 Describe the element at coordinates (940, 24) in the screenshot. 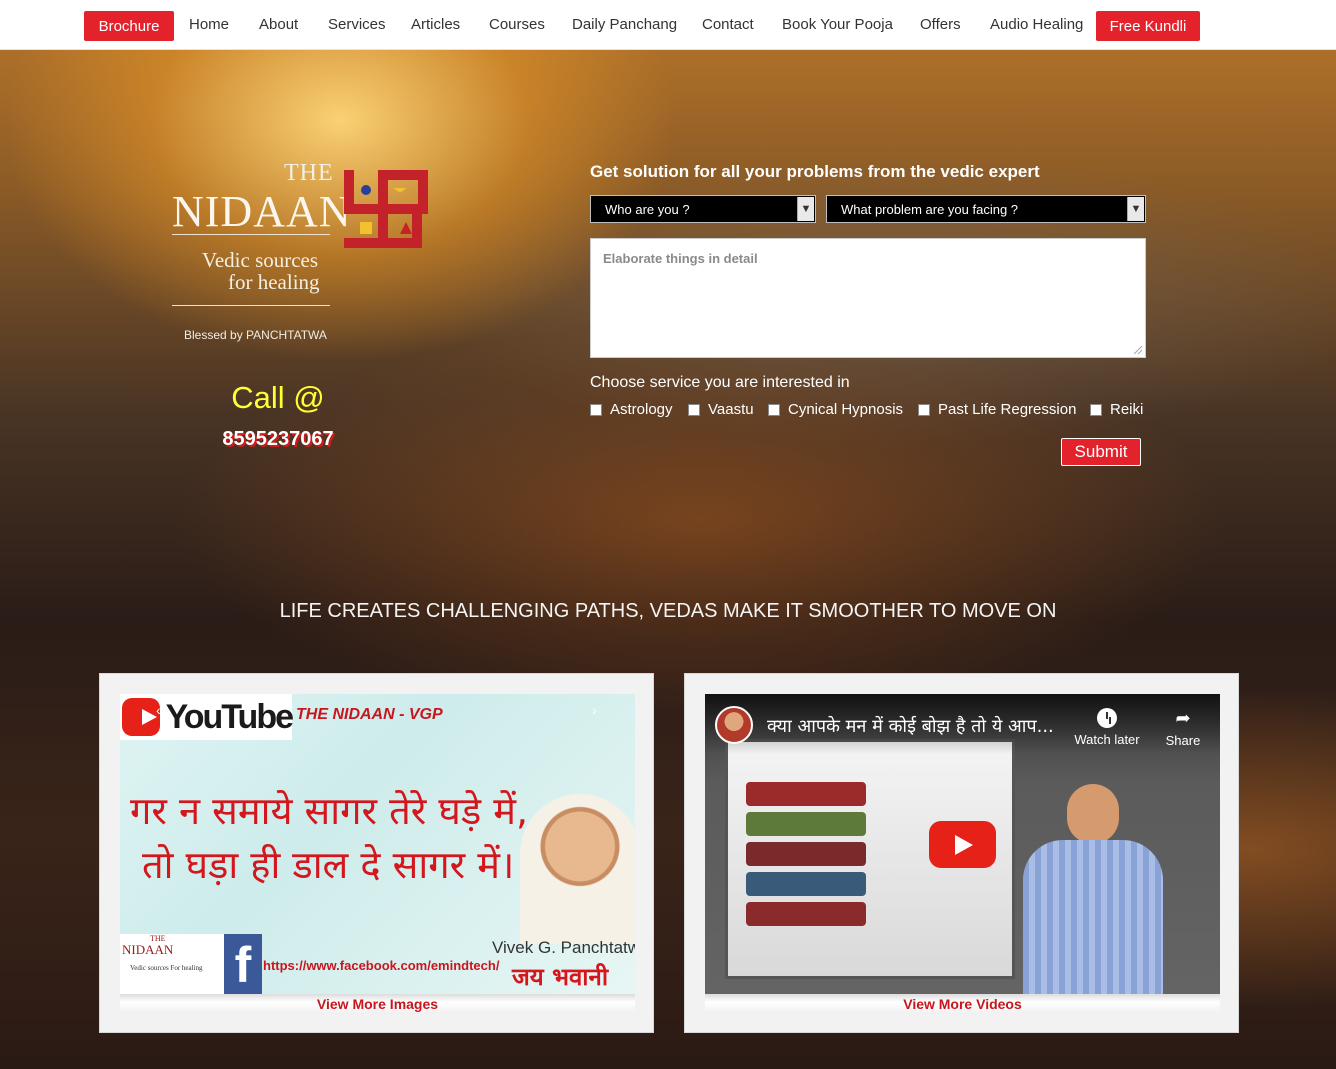

I see `nav-link-offers: Offers` at that location.